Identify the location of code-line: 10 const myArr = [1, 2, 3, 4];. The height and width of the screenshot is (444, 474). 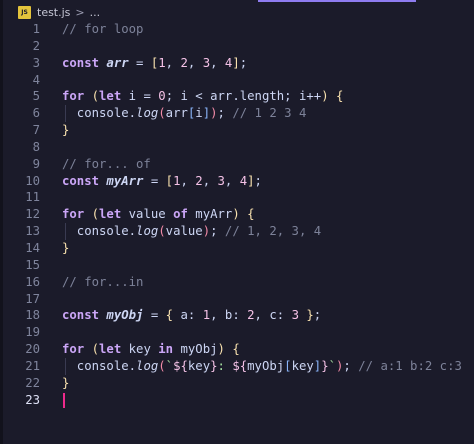
(237, 181).